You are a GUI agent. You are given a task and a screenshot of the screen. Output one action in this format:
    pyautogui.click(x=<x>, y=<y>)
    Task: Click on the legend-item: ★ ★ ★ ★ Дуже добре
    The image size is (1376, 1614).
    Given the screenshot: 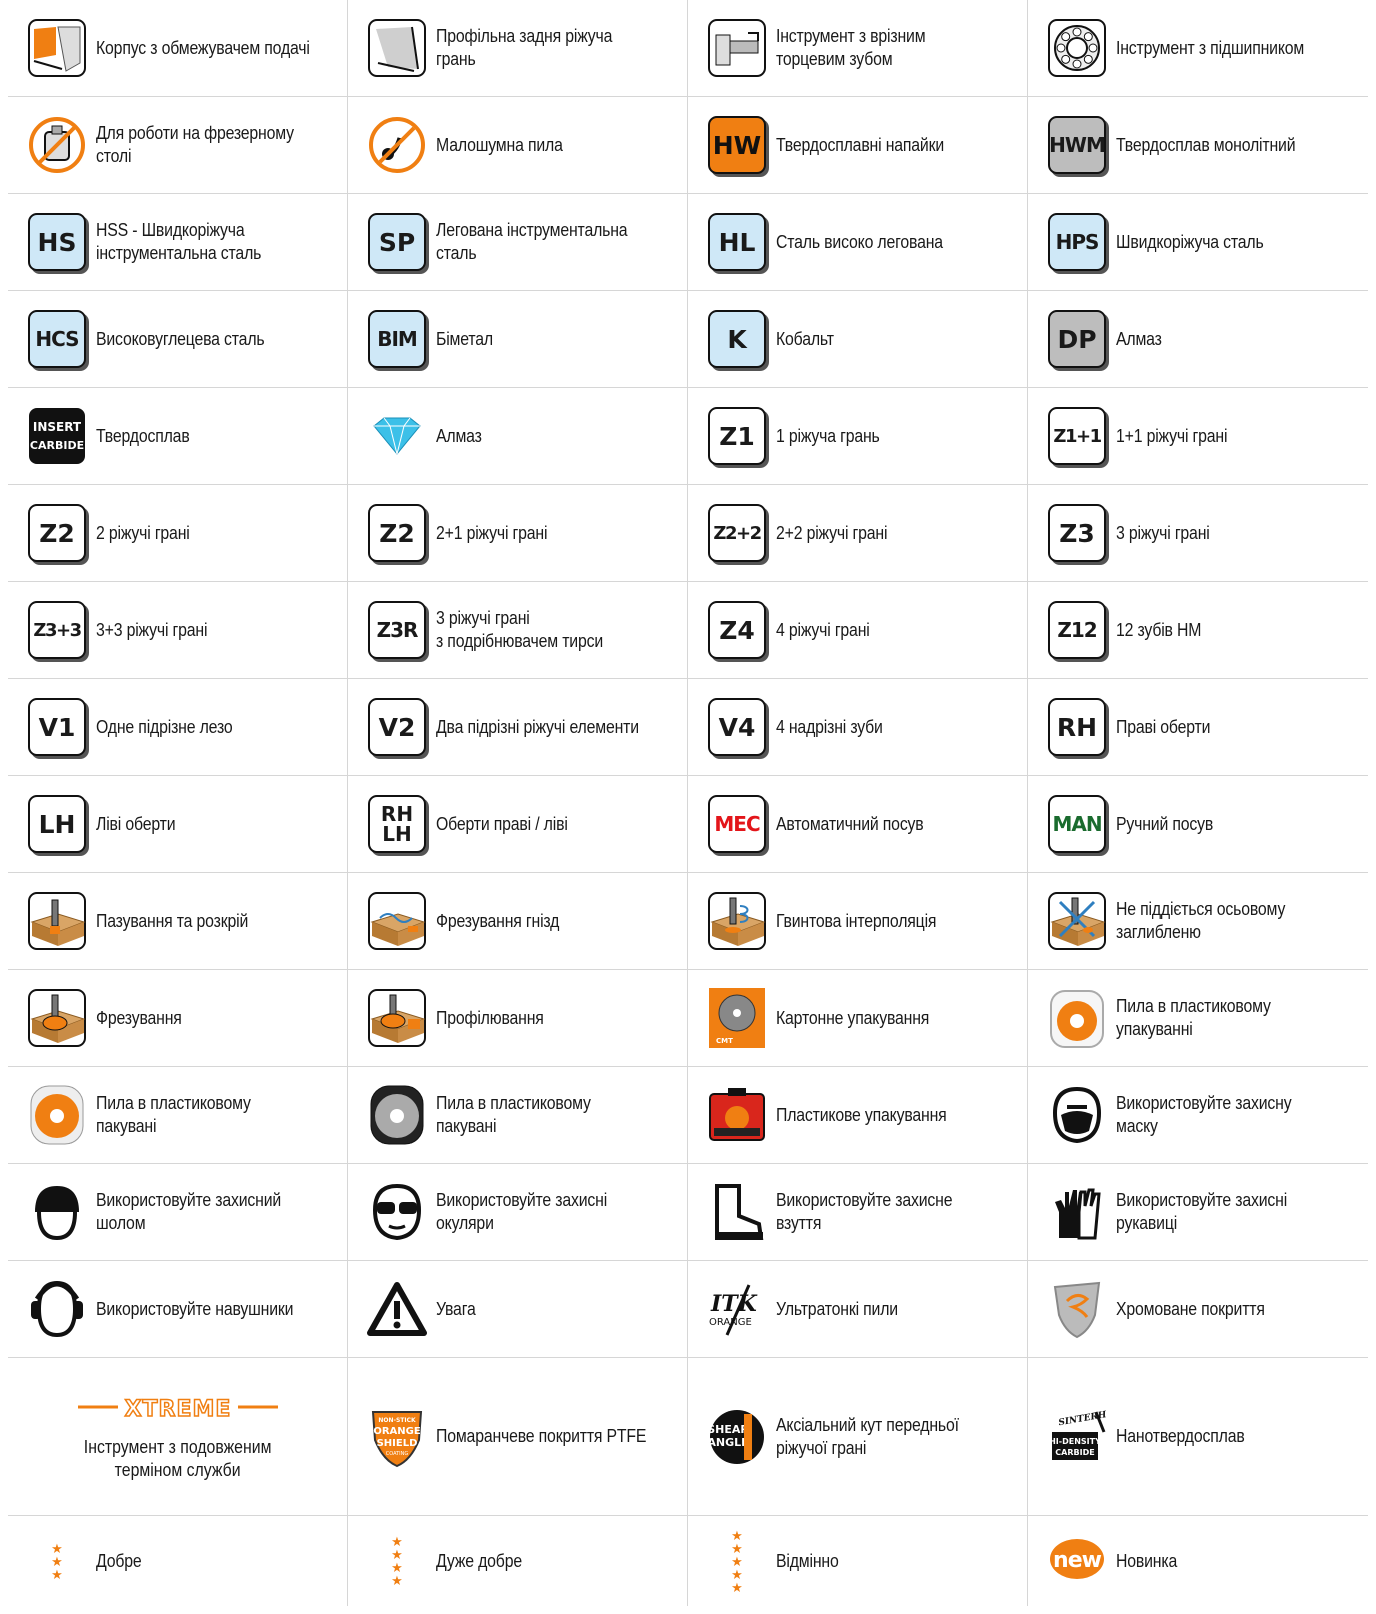 What is the action you would take?
    pyautogui.click(x=518, y=1561)
    